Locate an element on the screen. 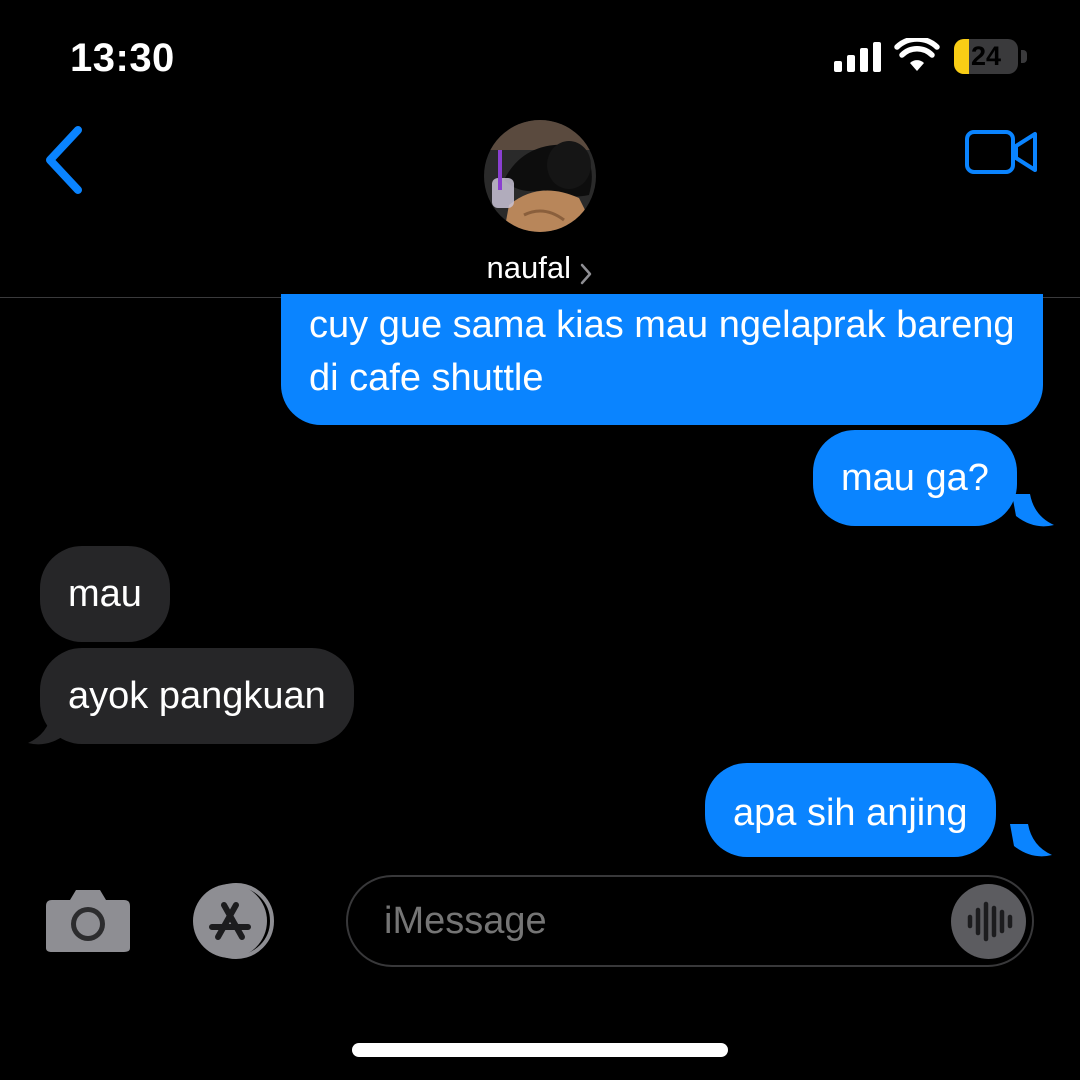 This screenshot has height=1080, width=1080. camera-icon is located at coordinates (88, 920).